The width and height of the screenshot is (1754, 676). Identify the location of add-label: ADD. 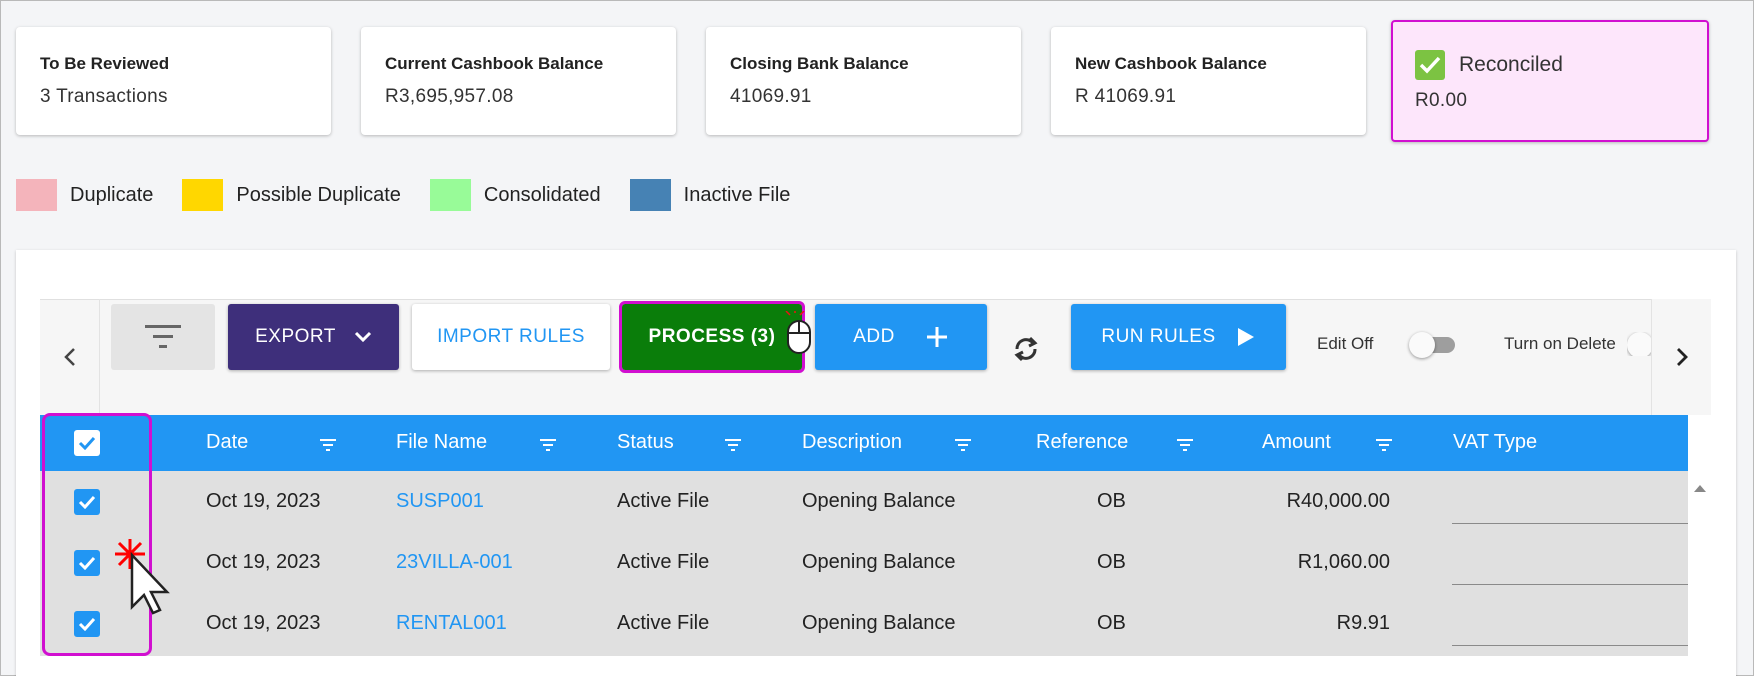
(874, 336).